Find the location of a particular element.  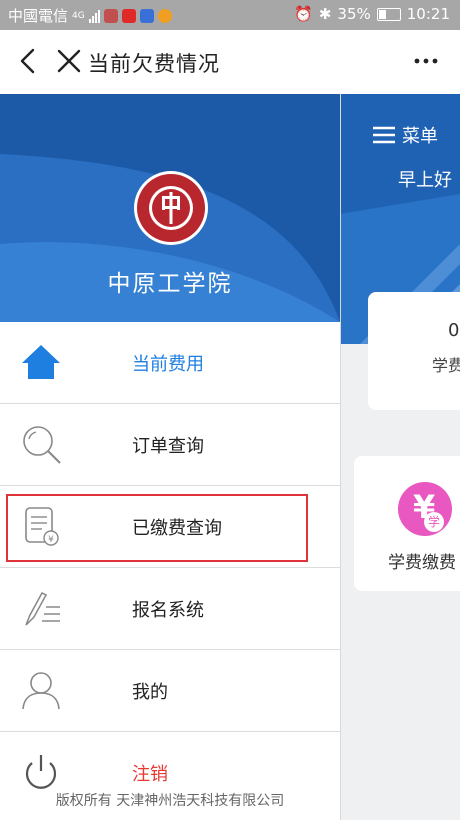

tuition-yuan-icon: ¥ 学 is located at coordinates (425, 509).